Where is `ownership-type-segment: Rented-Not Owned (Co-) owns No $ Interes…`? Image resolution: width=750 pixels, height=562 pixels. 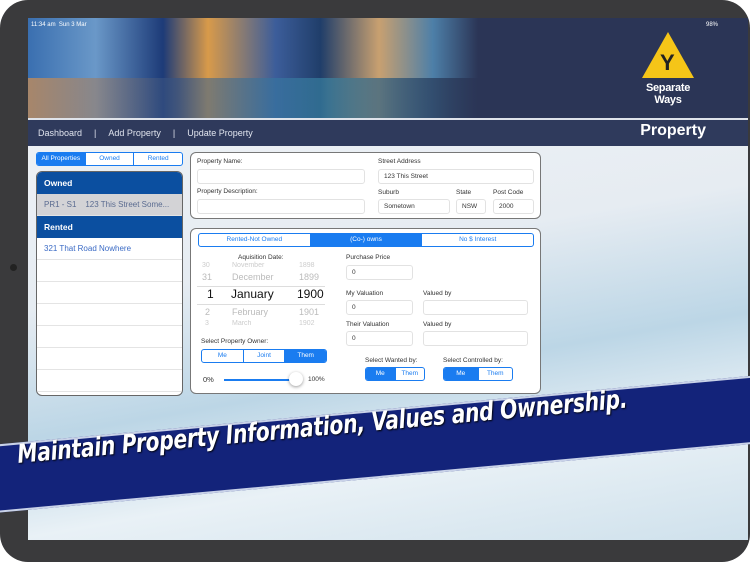
ownership-type-segment: Rented-Not Owned (Co-) owns No $ Interes… is located at coordinates (366, 240).